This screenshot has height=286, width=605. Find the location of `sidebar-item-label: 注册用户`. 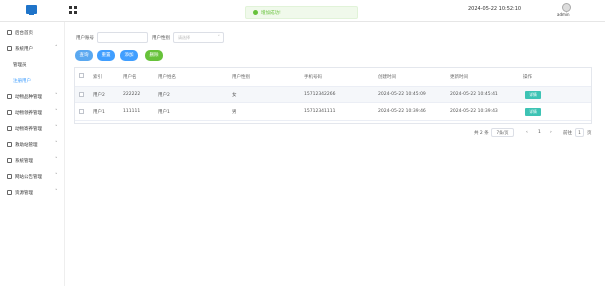

sidebar-item-label: 注册用户 is located at coordinates (22, 81).